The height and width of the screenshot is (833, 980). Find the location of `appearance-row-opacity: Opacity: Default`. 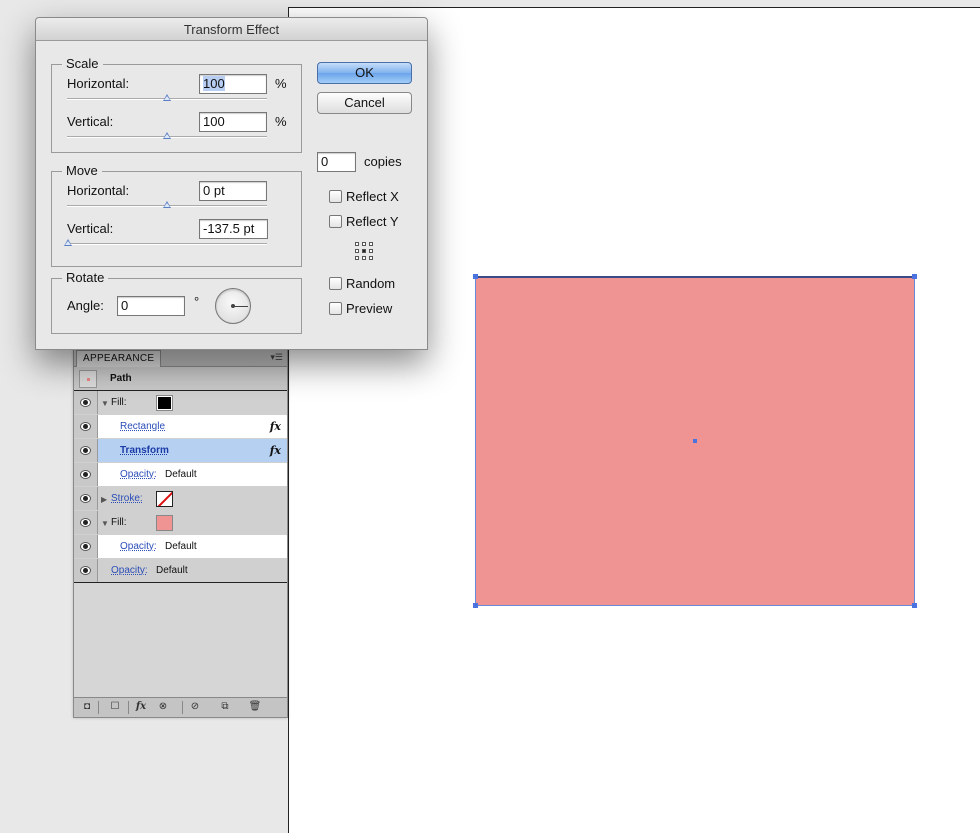

appearance-row-opacity: Opacity: Default is located at coordinates (180, 475).